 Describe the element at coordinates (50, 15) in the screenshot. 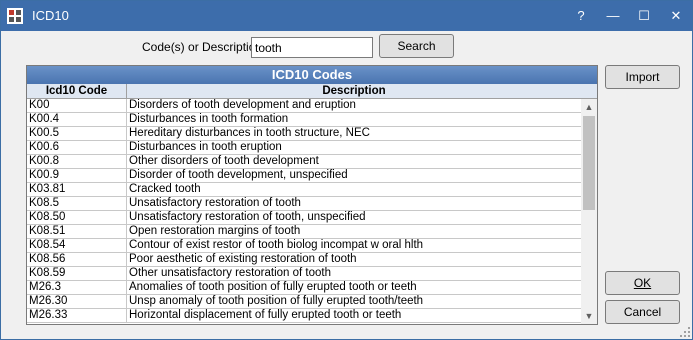

I see `window-title: ICD10` at that location.